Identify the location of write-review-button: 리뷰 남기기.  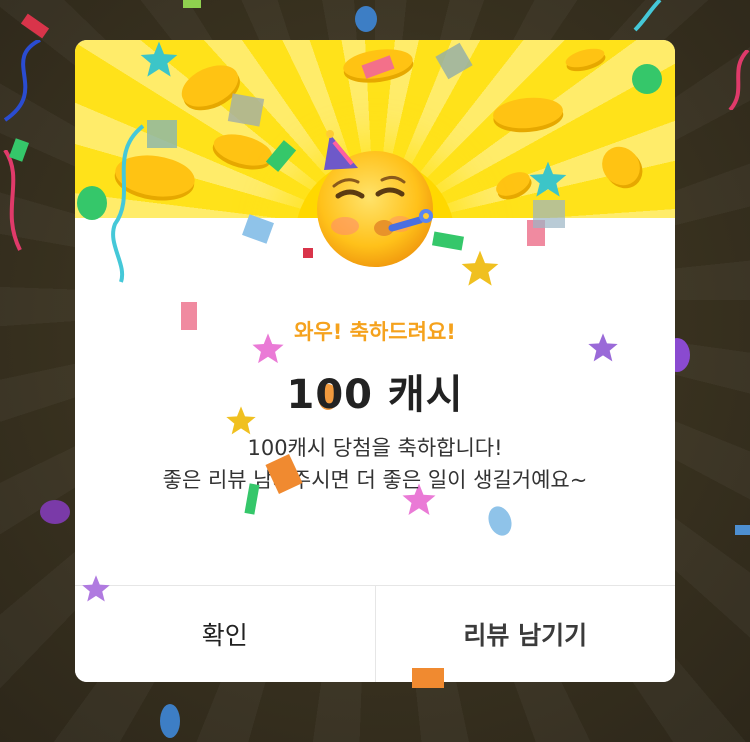
(525, 634).